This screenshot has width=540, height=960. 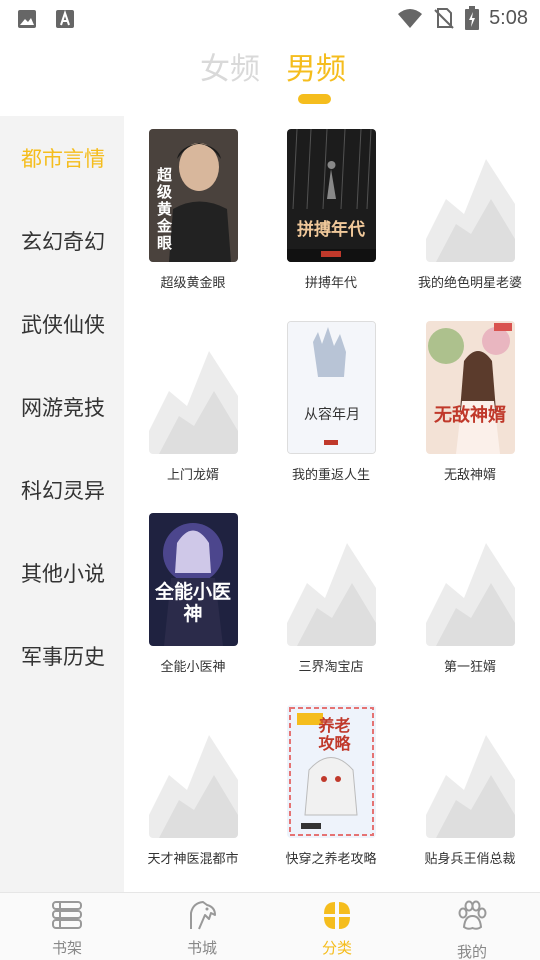 What do you see at coordinates (330, 283) in the screenshot?
I see `book-title: 拼搏年代` at bounding box center [330, 283].